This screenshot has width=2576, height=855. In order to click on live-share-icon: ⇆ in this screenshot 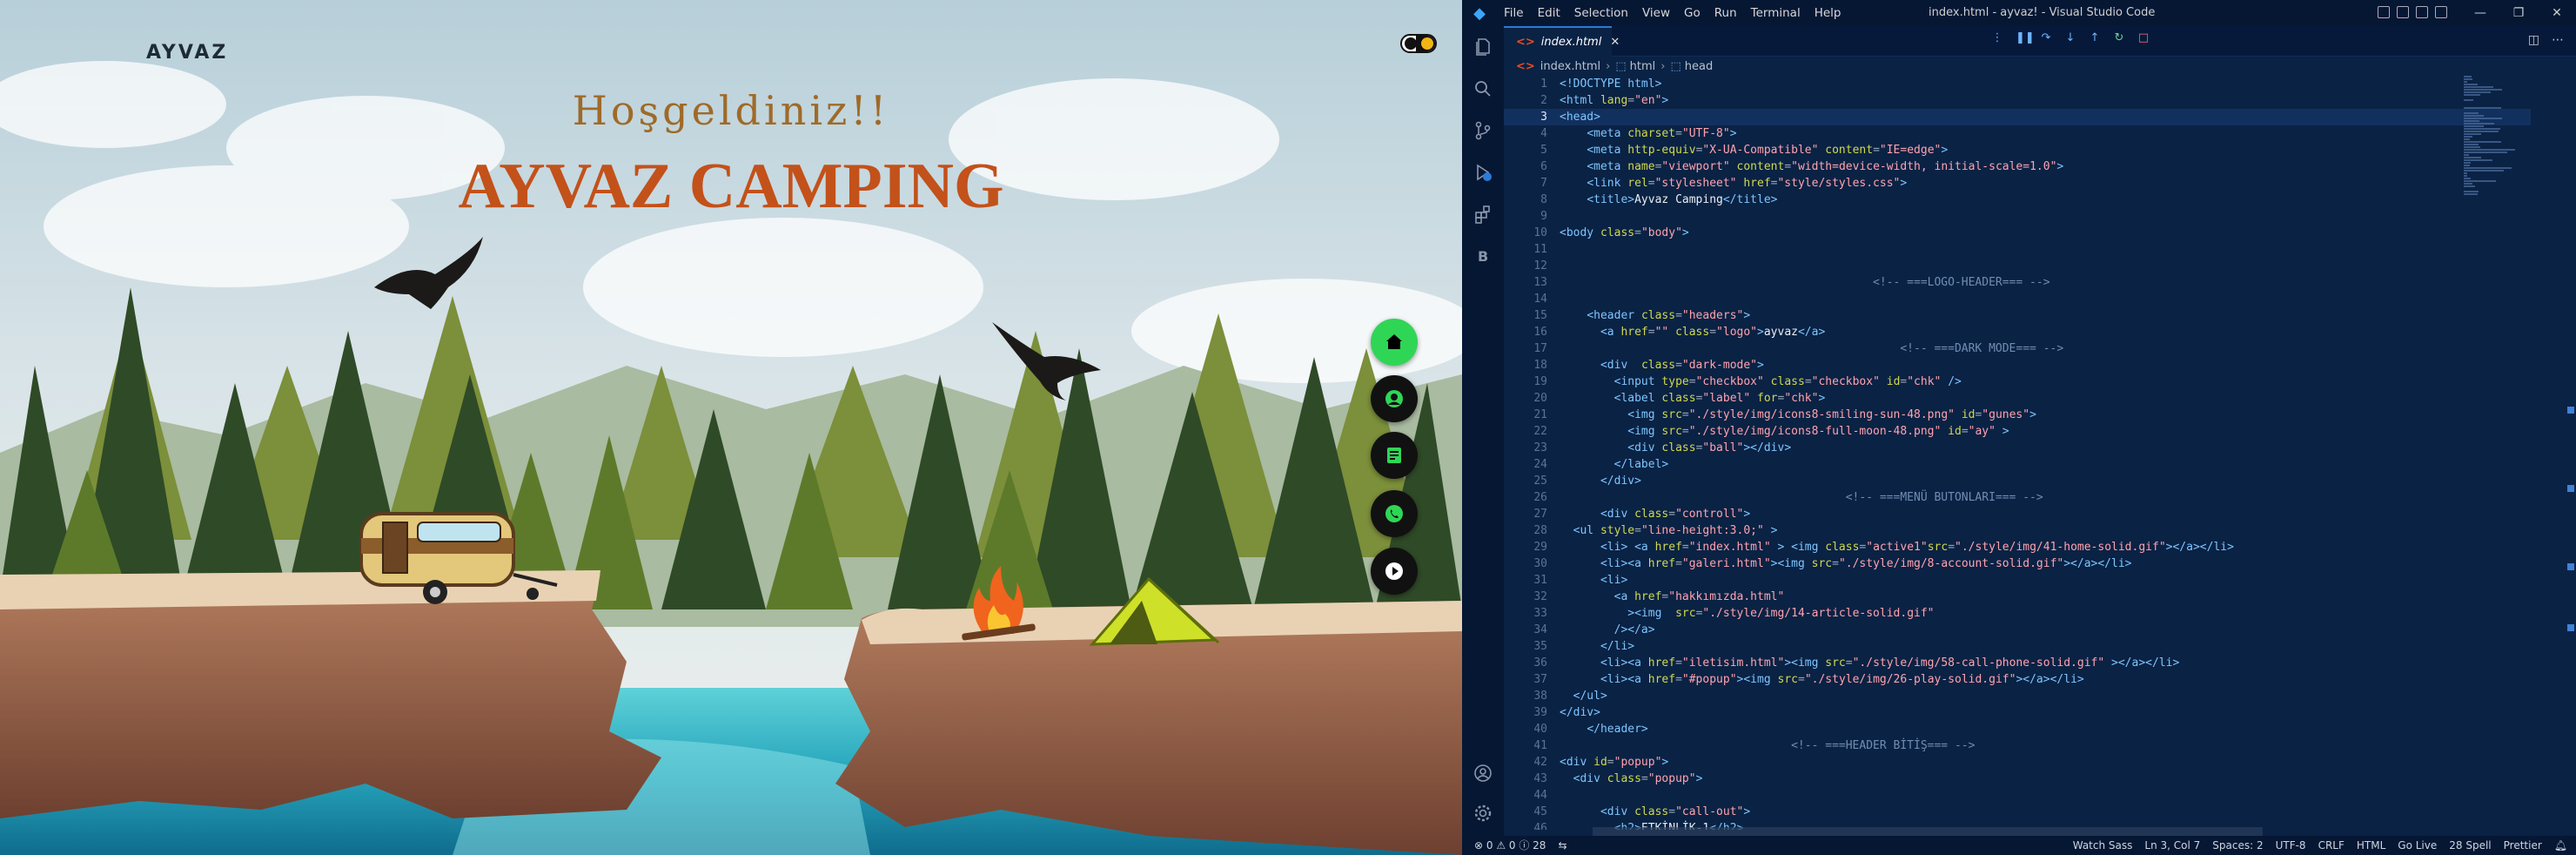, I will do `click(1562, 846)`.